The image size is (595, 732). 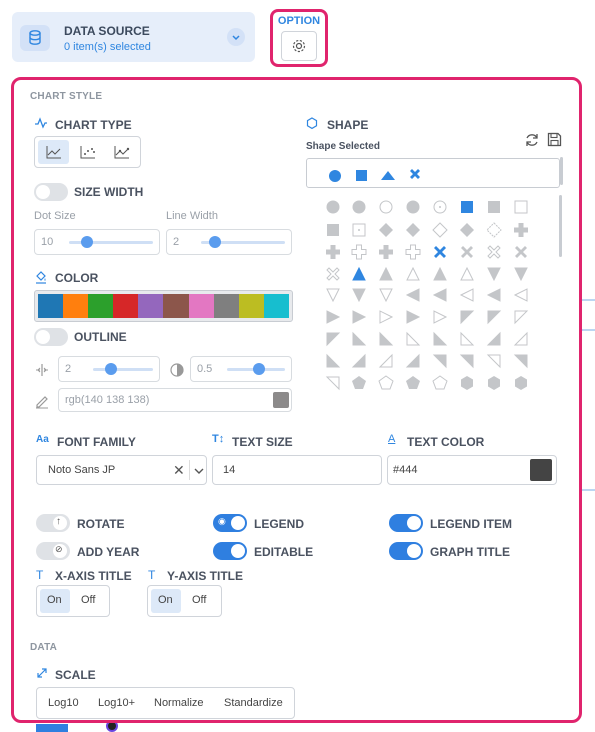 I want to click on text-size-input: 14, so click(x=297, y=470).